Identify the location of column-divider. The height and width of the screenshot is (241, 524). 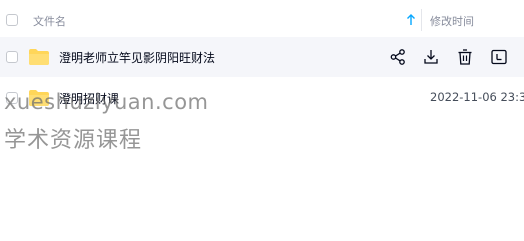
(421, 20).